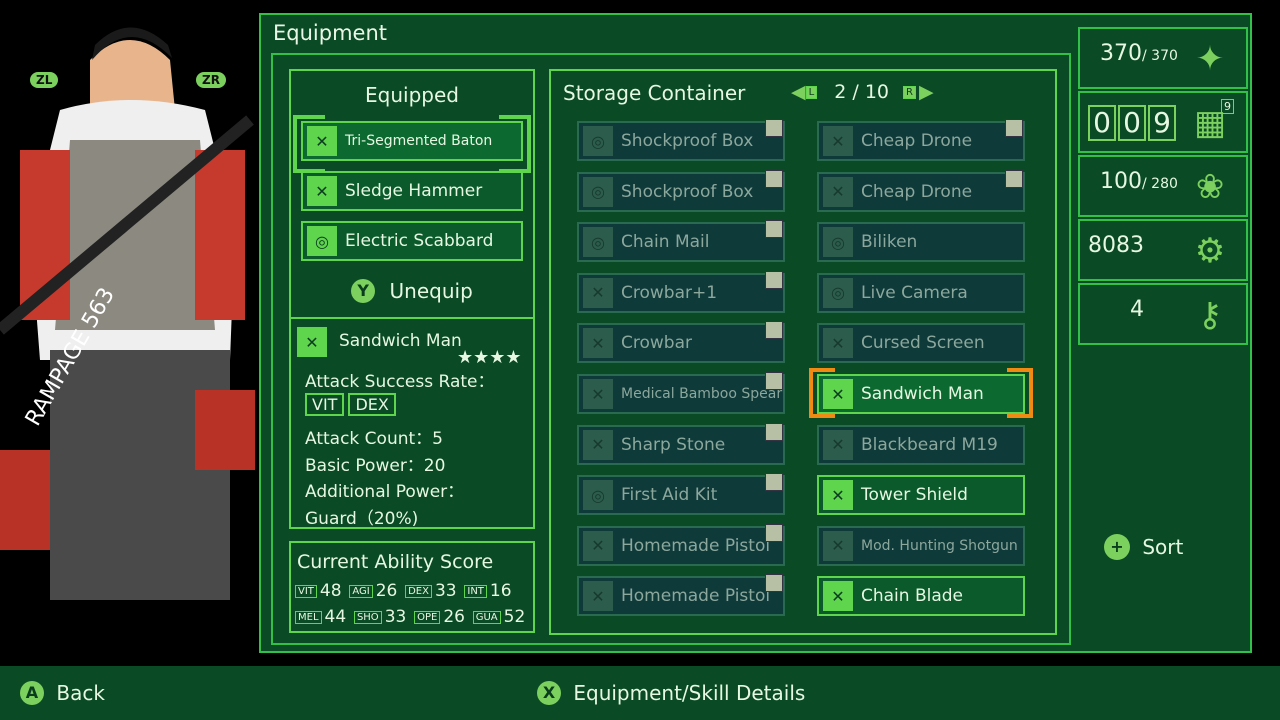 The image size is (1280, 720). What do you see at coordinates (395, 617) in the screenshot?
I see `ability-value: 33` at bounding box center [395, 617].